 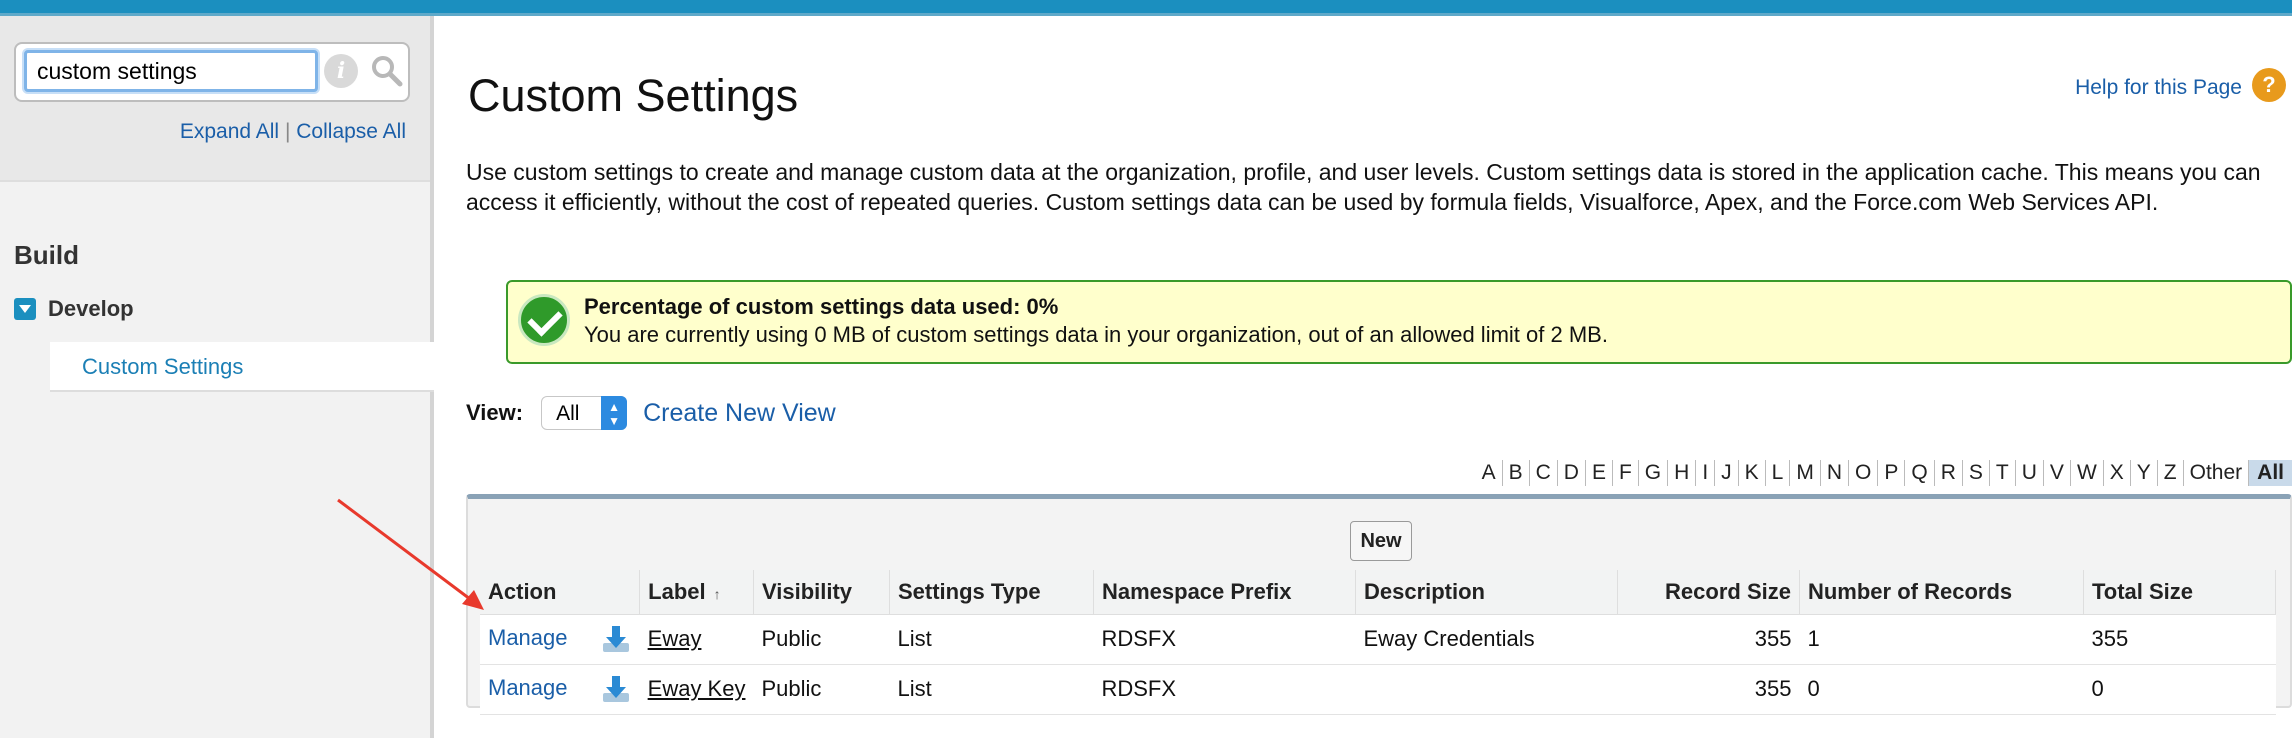 I want to click on alphabet-filter-letter: A, so click(x=1489, y=473).